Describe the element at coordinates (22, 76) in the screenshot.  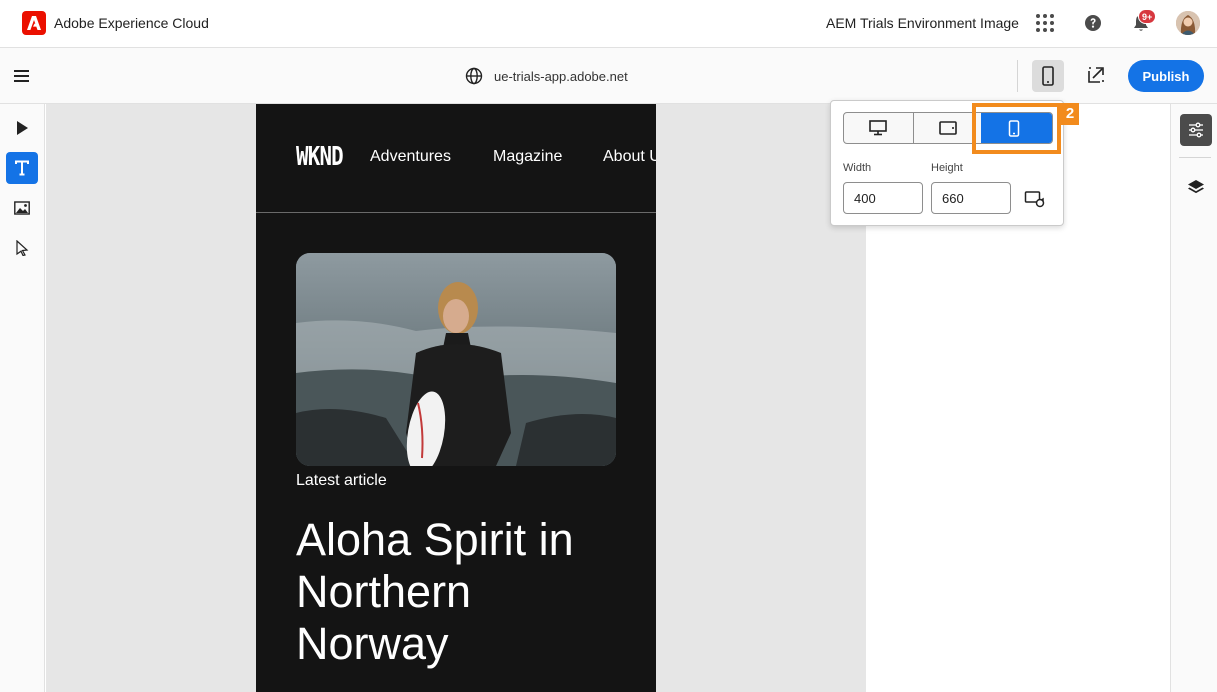
I see `hamburger-menu-icon` at that location.